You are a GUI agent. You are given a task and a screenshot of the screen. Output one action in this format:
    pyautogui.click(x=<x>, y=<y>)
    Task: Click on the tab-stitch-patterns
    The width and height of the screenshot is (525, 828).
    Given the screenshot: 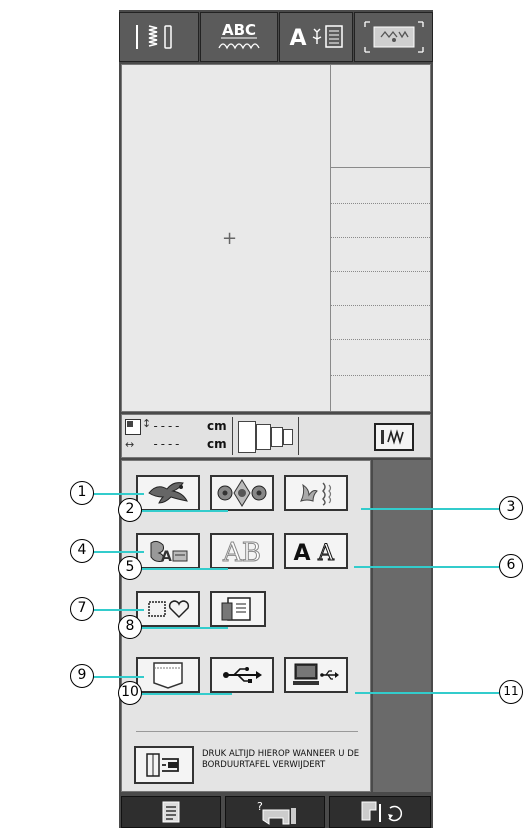 What is the action you would take?
    pyautogui.click(x=159, y=37)
    